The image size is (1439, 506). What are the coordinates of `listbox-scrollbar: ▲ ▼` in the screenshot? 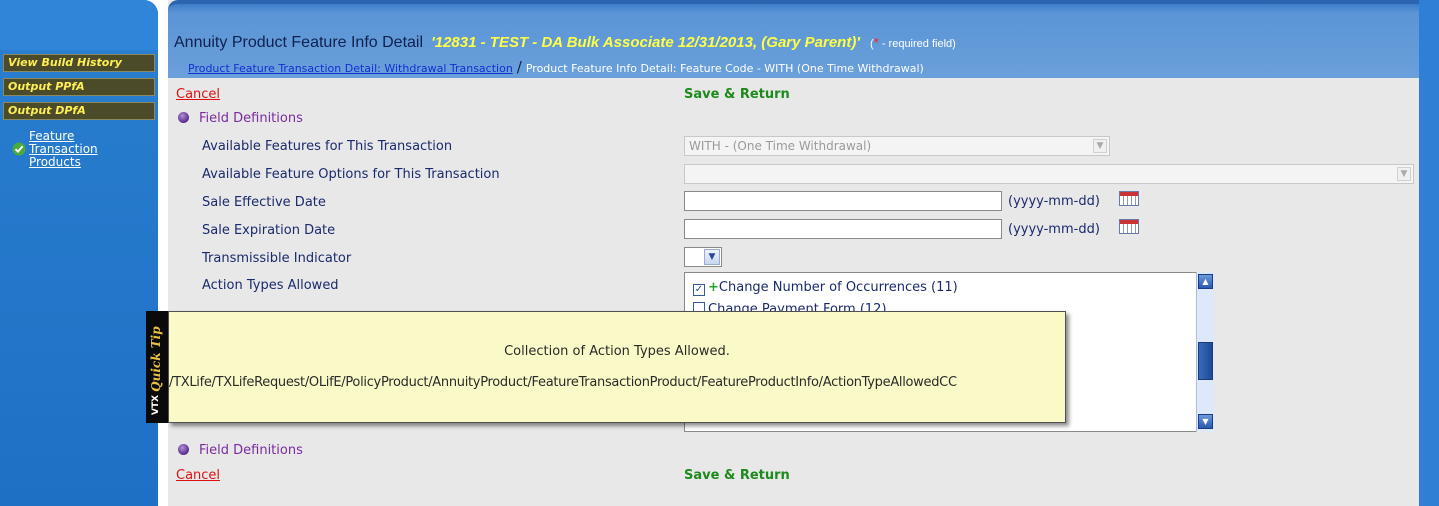 It's located at (1205, 352).